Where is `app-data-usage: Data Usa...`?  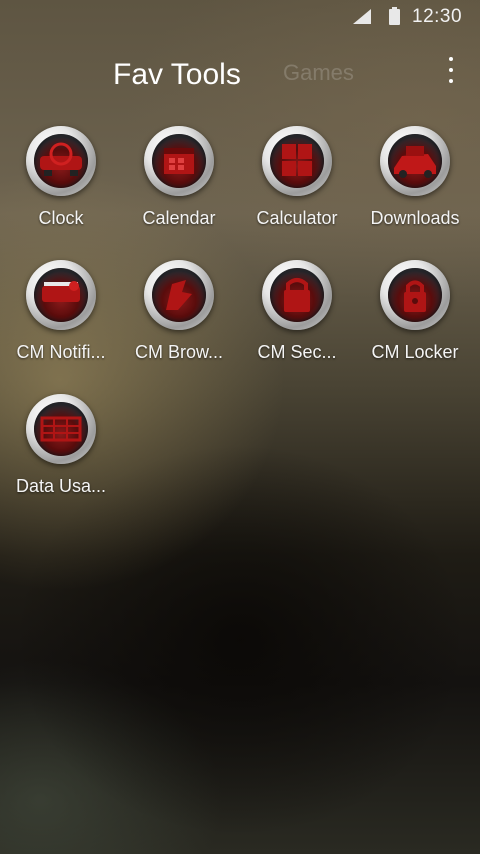
app-data-usage: Data Usa... is located at coordinates (61, 449).